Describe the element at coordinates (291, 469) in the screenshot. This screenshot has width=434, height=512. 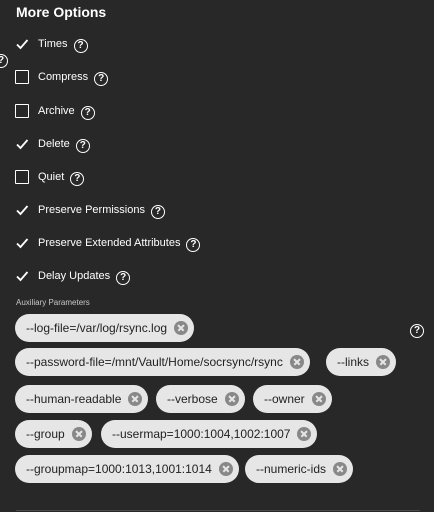
I see `chip-label: --numeric-ids` at that location.